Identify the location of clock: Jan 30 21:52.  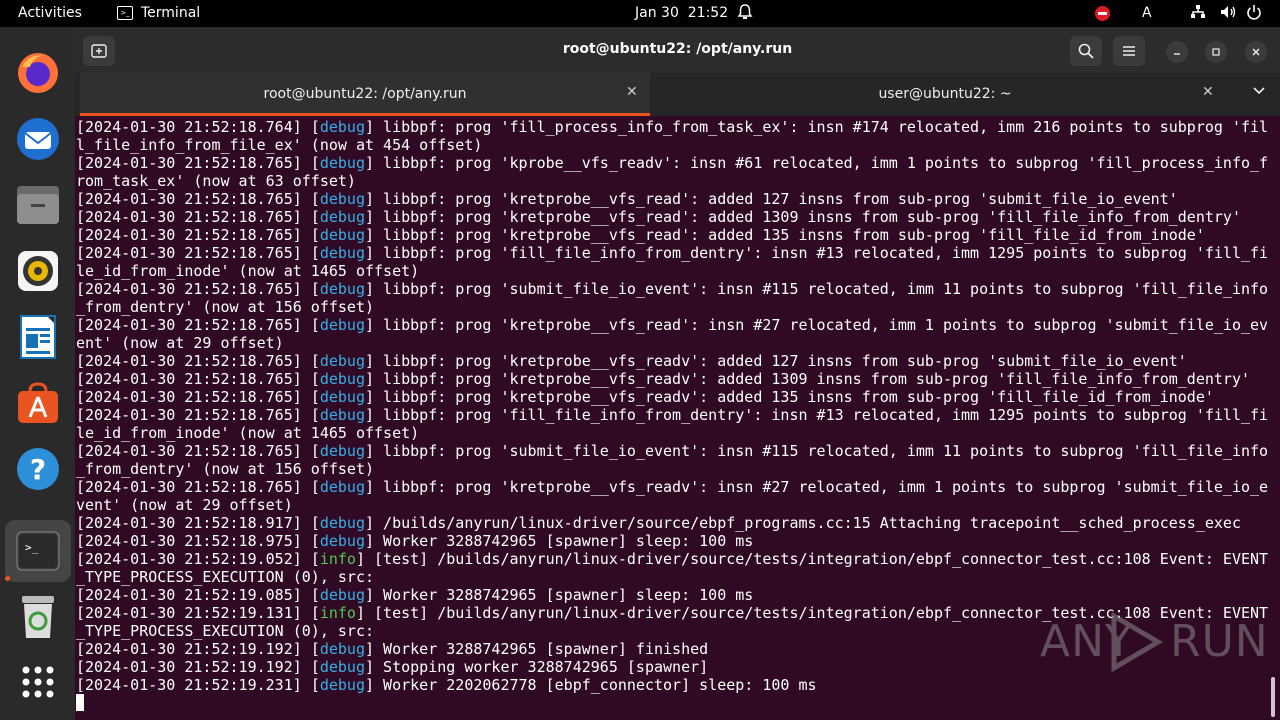
(681, 13).